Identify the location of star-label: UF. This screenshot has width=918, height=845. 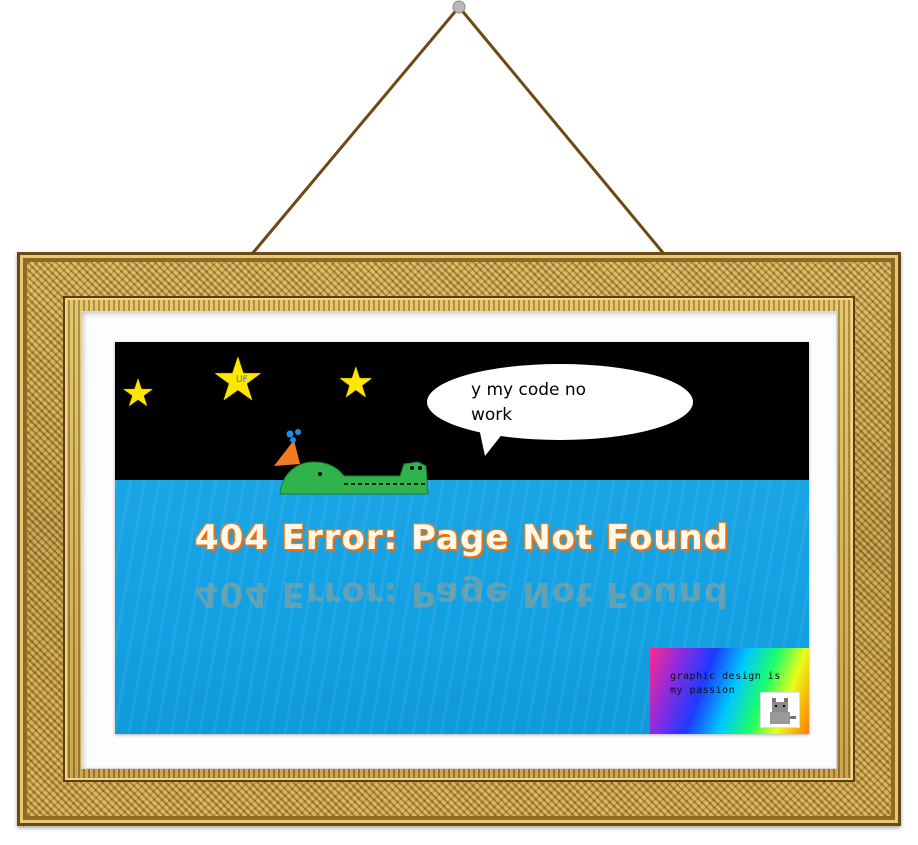
(242, 380).